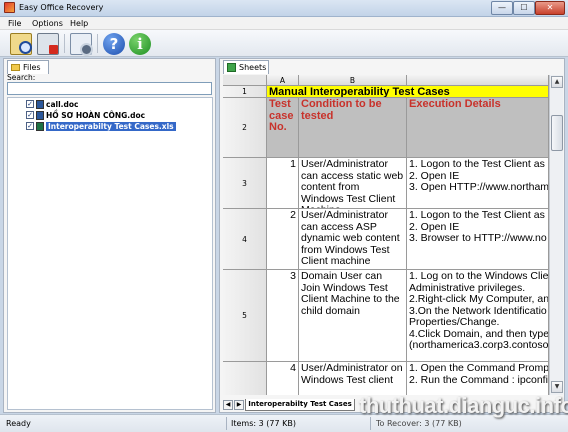 This screenshot has height=432, width=568. I want to click on column-header-b: B, so click(353, 80).